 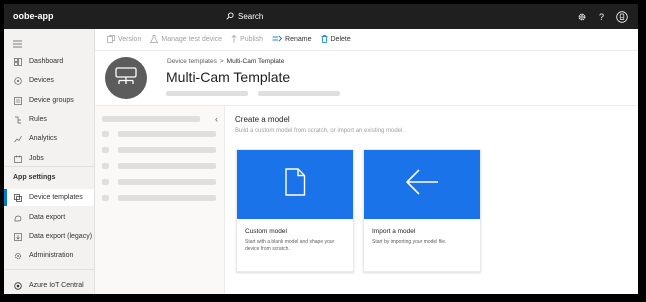 I want to click on sidebar-item-label: Device templates, so click(x=56, y=197).